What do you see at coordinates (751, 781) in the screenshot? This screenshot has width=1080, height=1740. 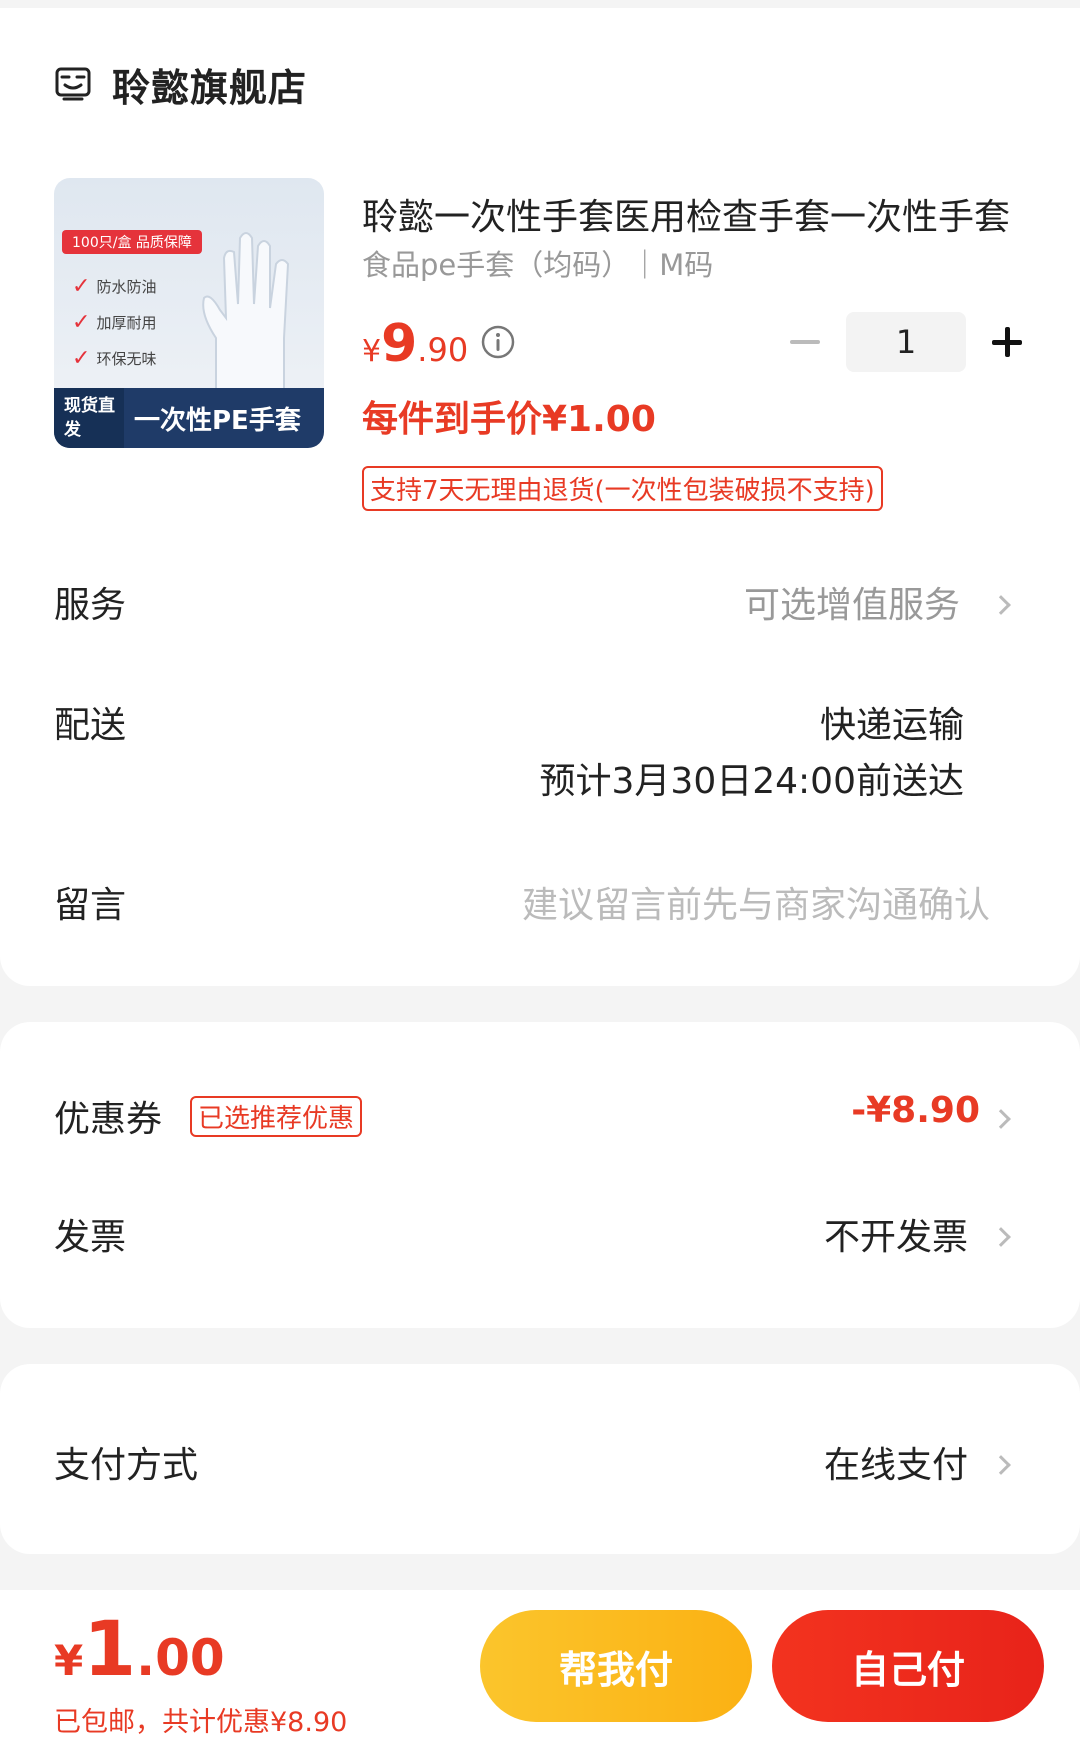 I see `delivery-eta: 预计3月30日24:00前送达` at bounding box center [751, 781].